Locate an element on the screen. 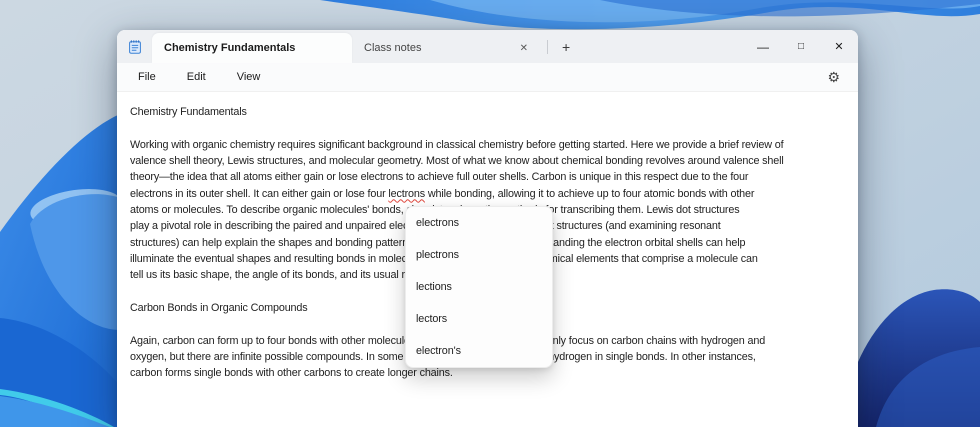 The image size is (980, 427). notepad-app-icon is located at coordinates (134, 46).